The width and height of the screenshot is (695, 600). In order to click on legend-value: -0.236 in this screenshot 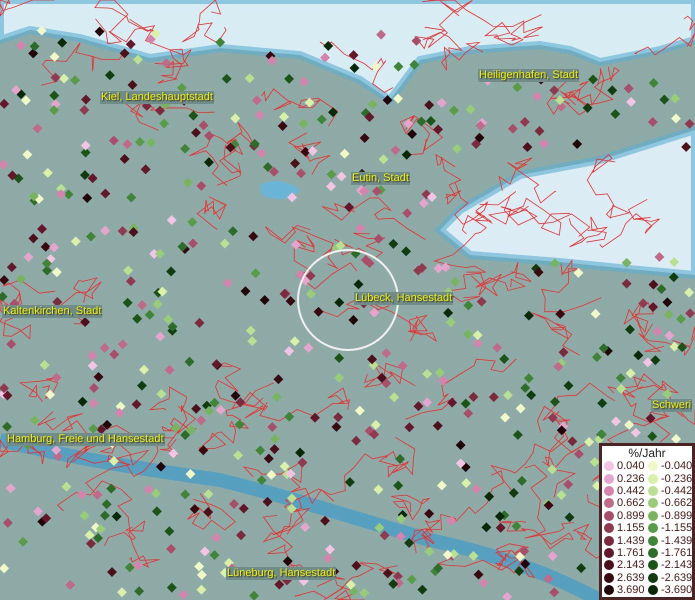, I will do `click(676, 478)`.